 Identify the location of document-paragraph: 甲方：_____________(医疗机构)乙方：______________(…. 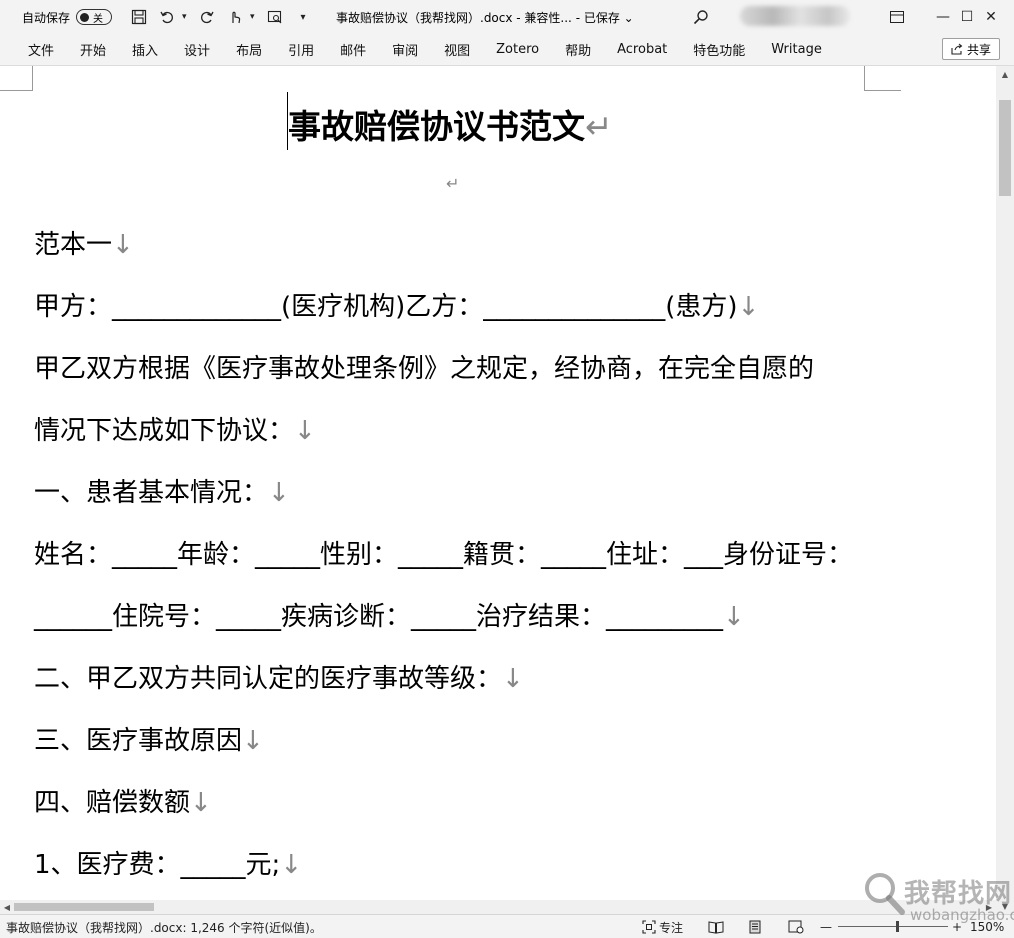
(396, 307).